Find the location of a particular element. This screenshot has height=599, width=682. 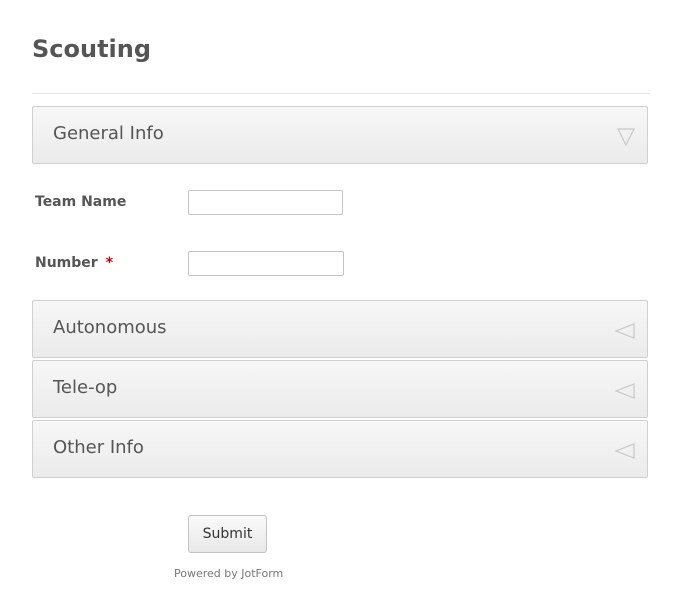

form-title: Scouting is located at coordinates (92, 49).